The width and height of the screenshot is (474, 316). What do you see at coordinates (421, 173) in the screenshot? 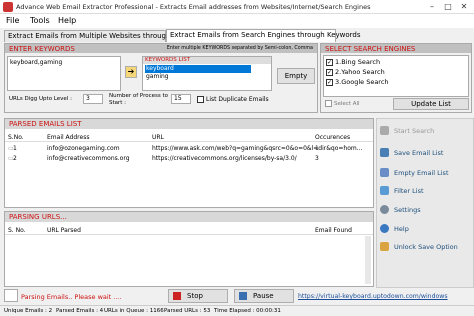
I see `empty-email-label: Empty Email List` at bounding box center [421, 173].